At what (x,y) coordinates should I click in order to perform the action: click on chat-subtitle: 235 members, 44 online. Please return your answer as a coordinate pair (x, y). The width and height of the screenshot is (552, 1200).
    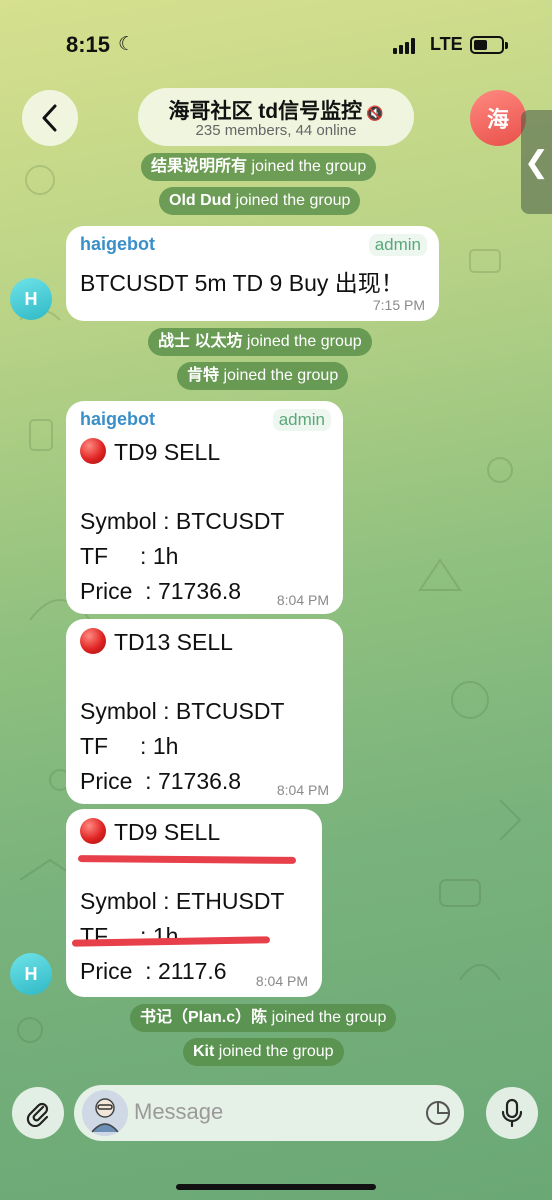
    Looking at the image, I should click on (276, 130).